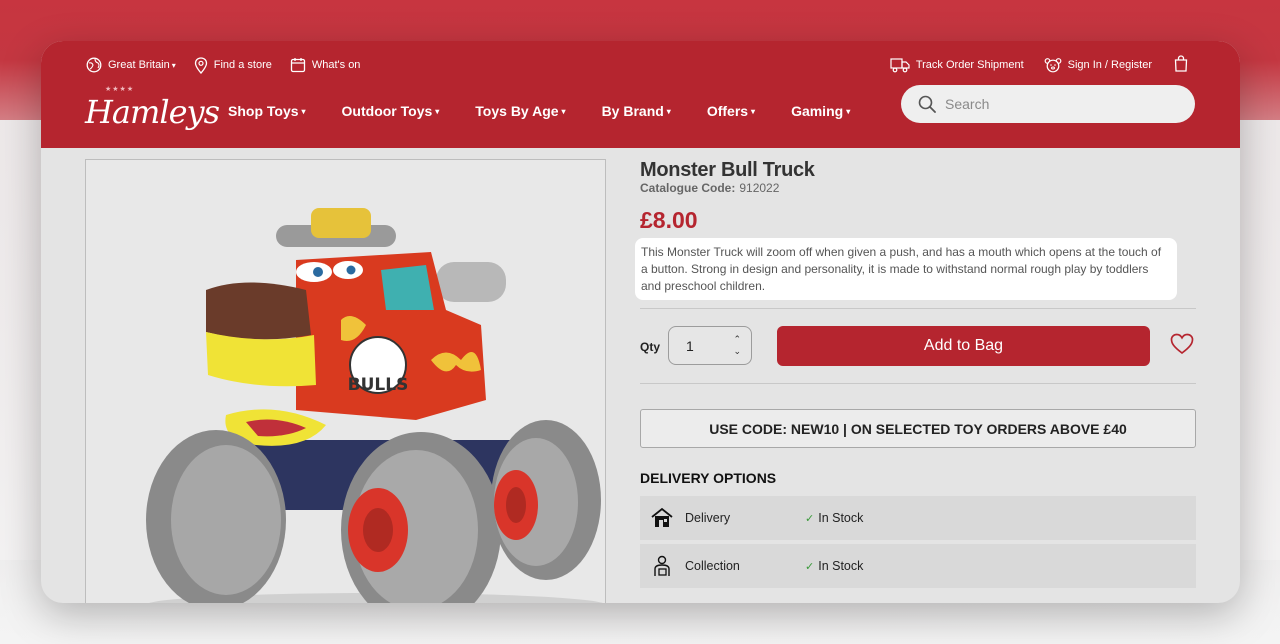  What do you see at coordinates (708, 518) in the screenshot?
I see `delivery-option-label: Delivery` at bounding box center [708, 518].